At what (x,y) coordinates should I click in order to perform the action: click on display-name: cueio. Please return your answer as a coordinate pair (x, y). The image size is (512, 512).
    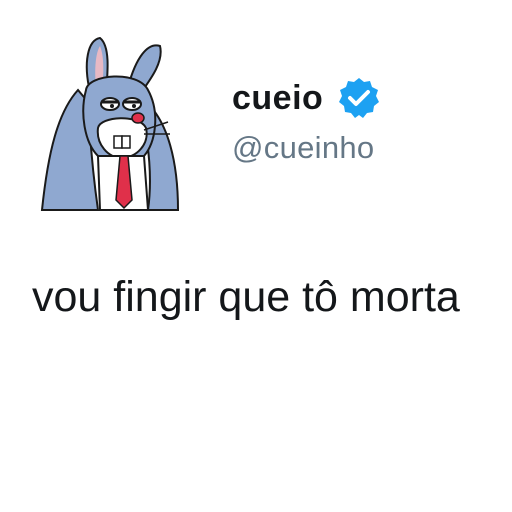
    Looking at the image, I should click on (277, 98).